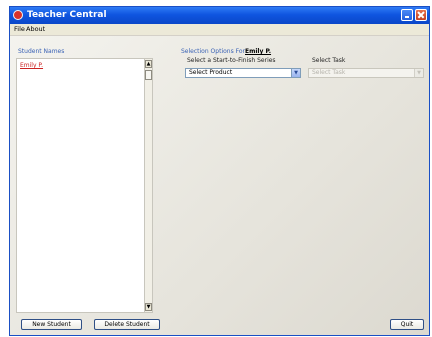 The width and height of the screenshot is (432, 337). Describe the element at coordinates (148, 185) in the screenshot. I see `student-list-scrollbar: ▲ ▼` at that location.